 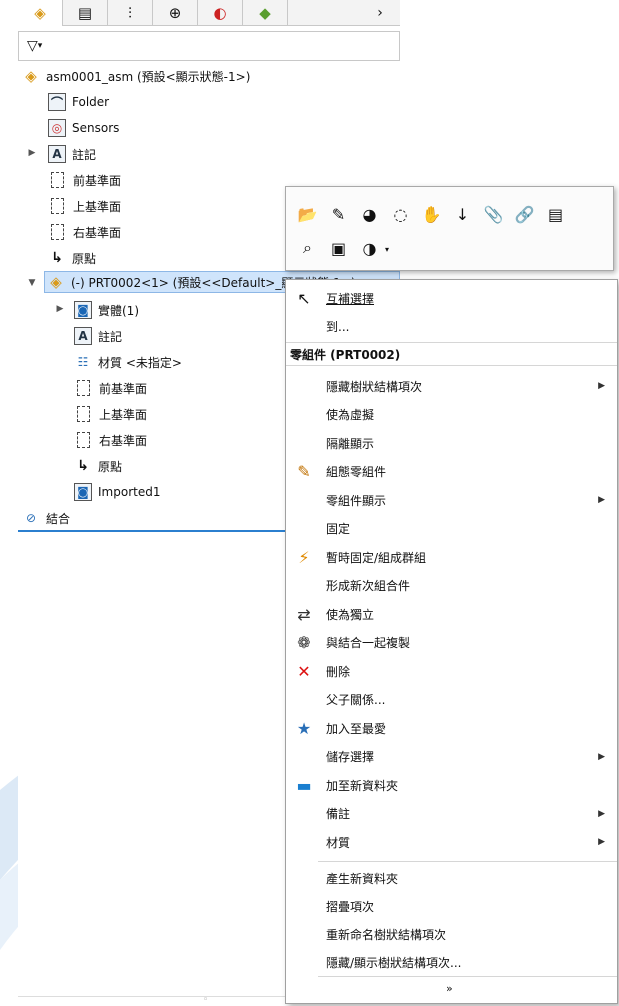 I want to click on menu-label: 互補選擇, so click(x=350, y=298).